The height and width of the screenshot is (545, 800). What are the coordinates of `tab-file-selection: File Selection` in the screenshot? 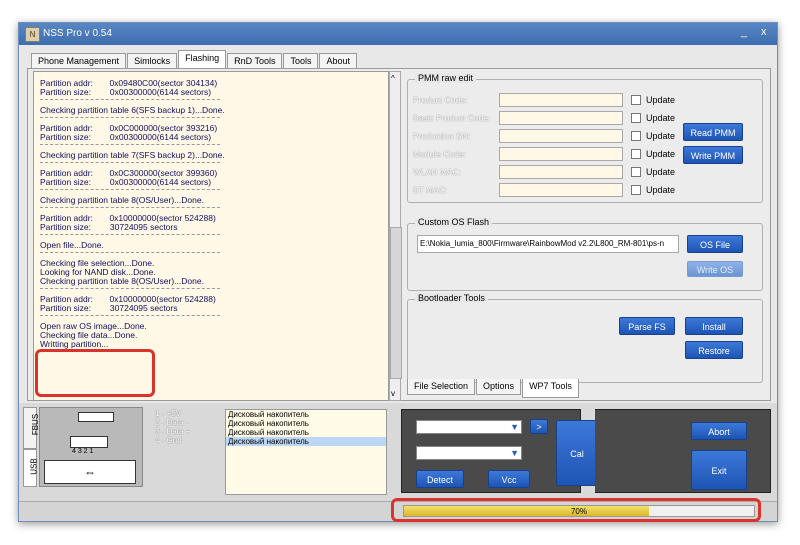 It's located at (441, 387).